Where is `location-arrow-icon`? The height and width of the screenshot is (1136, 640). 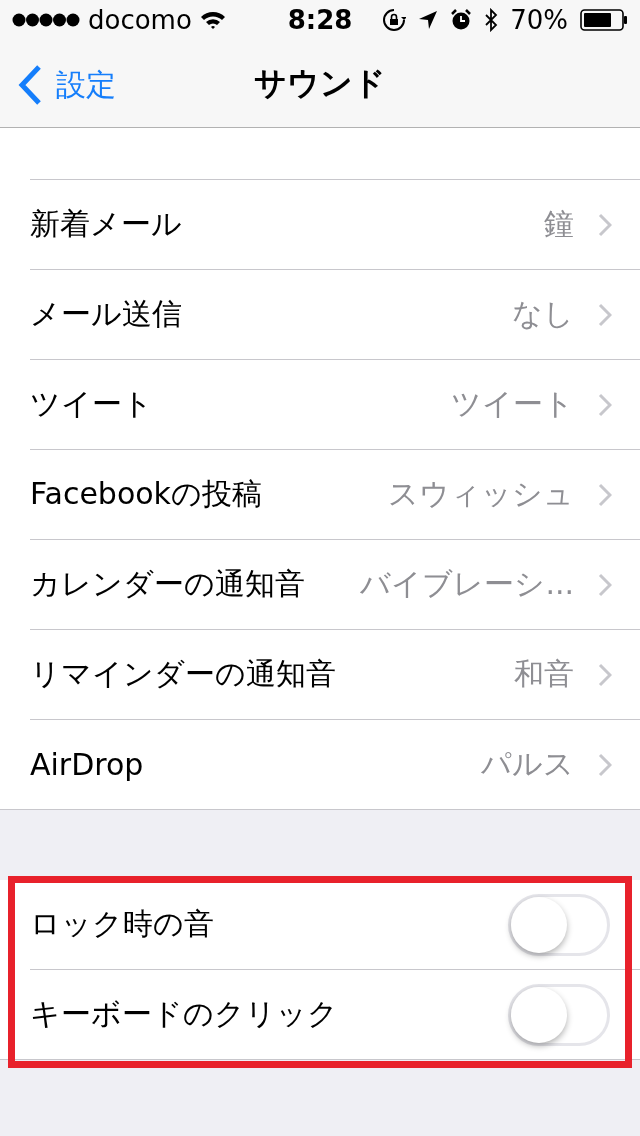 location-arrow-icon is located at coordinates (428, 20).